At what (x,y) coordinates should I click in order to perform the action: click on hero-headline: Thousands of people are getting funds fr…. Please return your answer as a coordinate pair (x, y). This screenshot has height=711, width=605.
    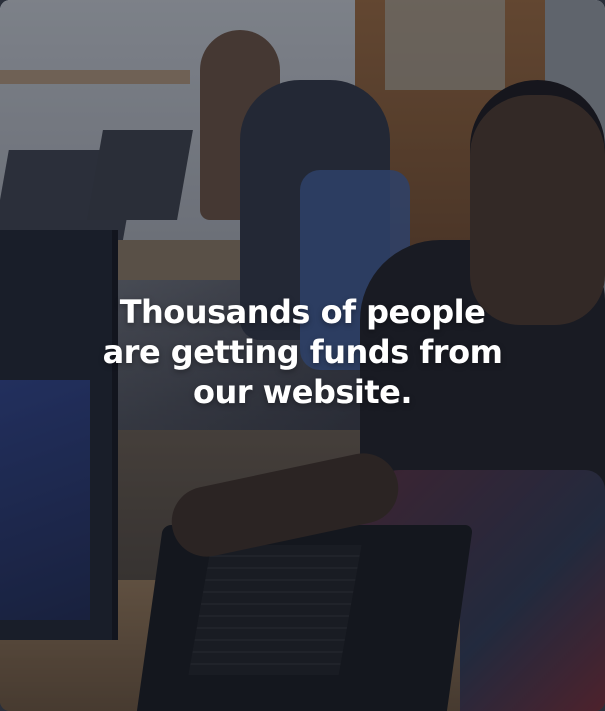
    Looking at the image, I should click on (302, 352).